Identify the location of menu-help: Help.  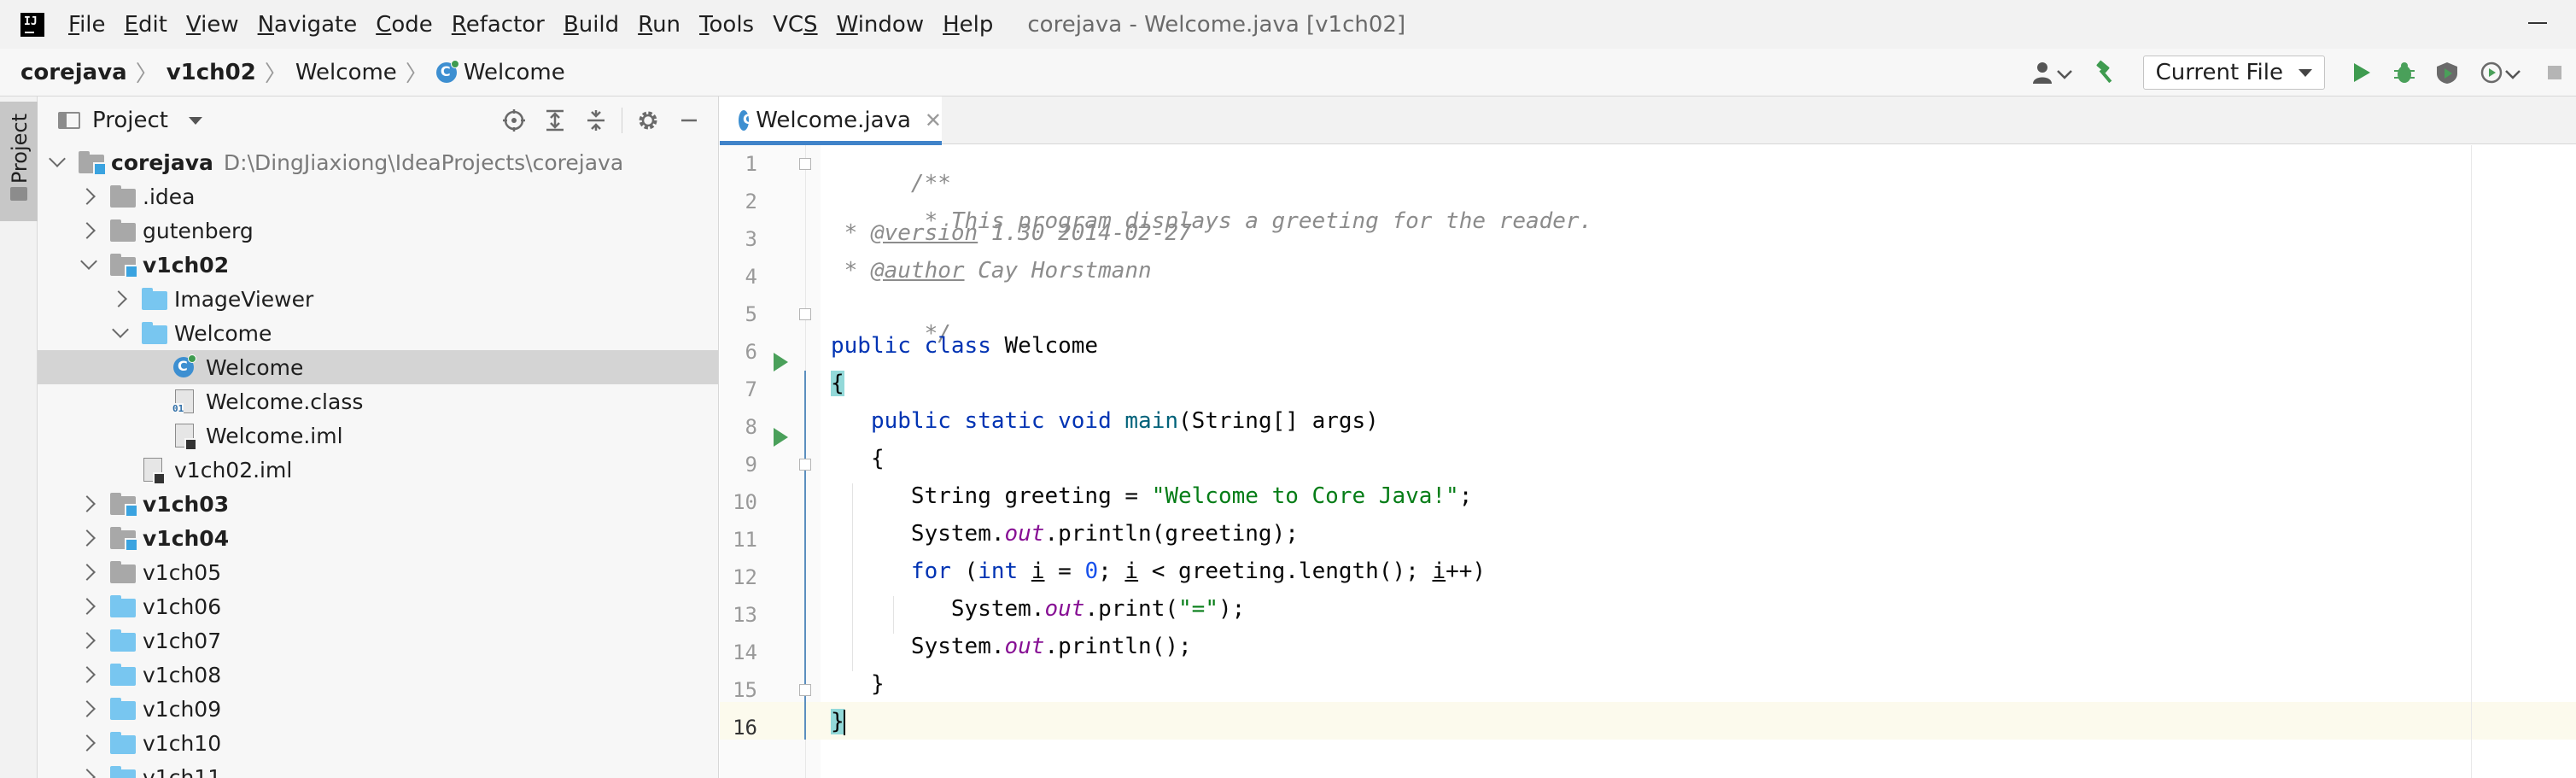
(968, 25).